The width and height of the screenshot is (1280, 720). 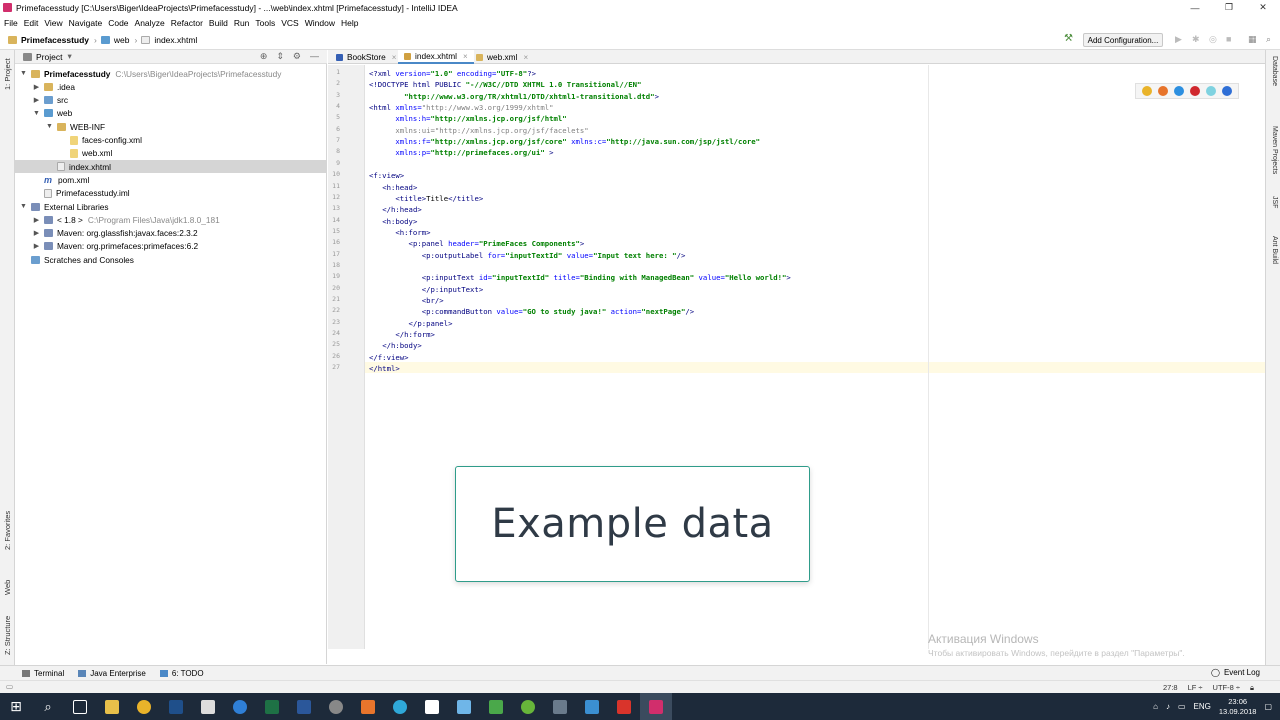 What do you see at coordinates (1179, 91) in the screenshot?
I see `safari-icon` at bounding box center [1179, 91].